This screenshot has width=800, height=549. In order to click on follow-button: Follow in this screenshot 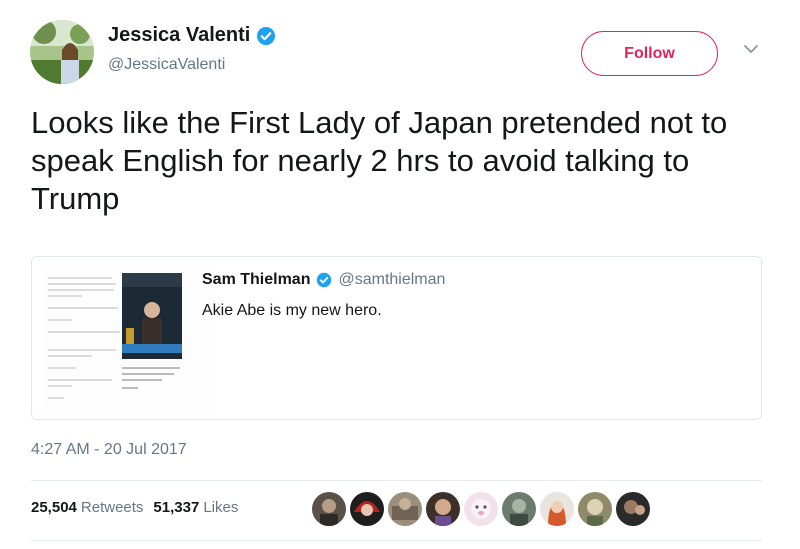, I will do `click(649, 53)`.